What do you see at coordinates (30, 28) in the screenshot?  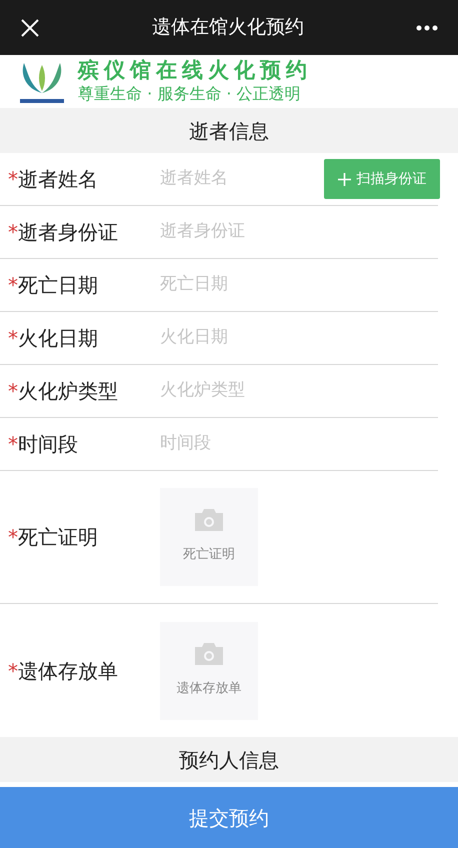 I see `close-icon` at bounding box center [30, 28].